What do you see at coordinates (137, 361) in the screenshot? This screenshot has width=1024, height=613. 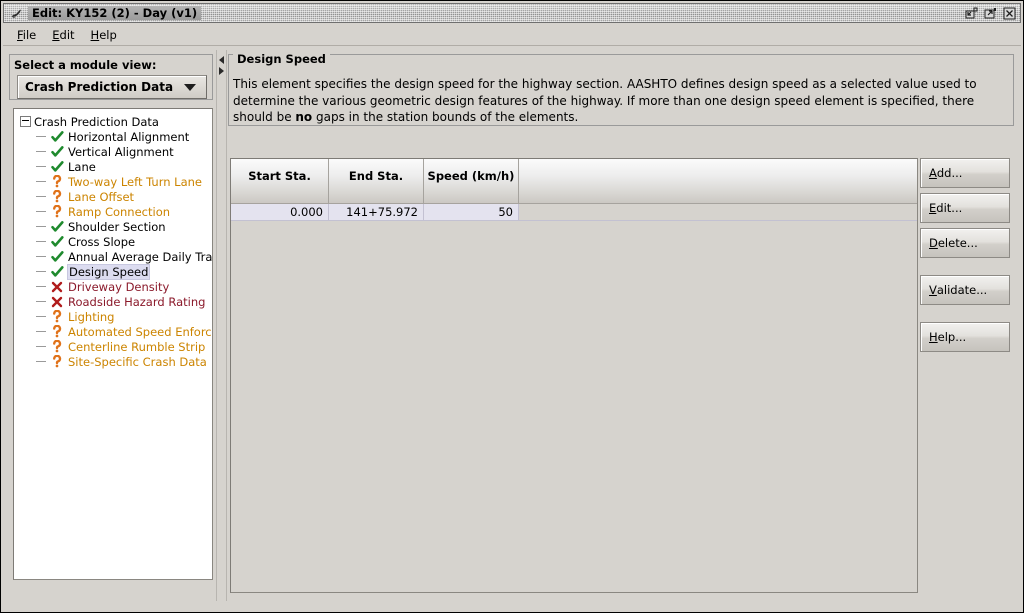 I see `tree-item-label: Site-Specific Crash Data` at bounding box center [137, 361].